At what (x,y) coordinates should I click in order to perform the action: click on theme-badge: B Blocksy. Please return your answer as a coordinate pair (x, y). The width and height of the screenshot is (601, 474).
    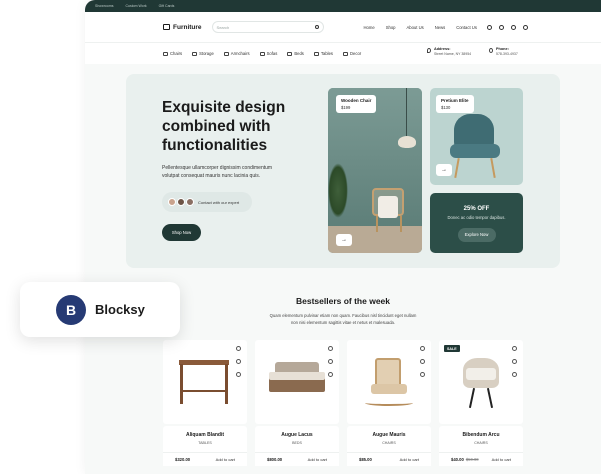
    Looking at the image, I should click on (100, 309).